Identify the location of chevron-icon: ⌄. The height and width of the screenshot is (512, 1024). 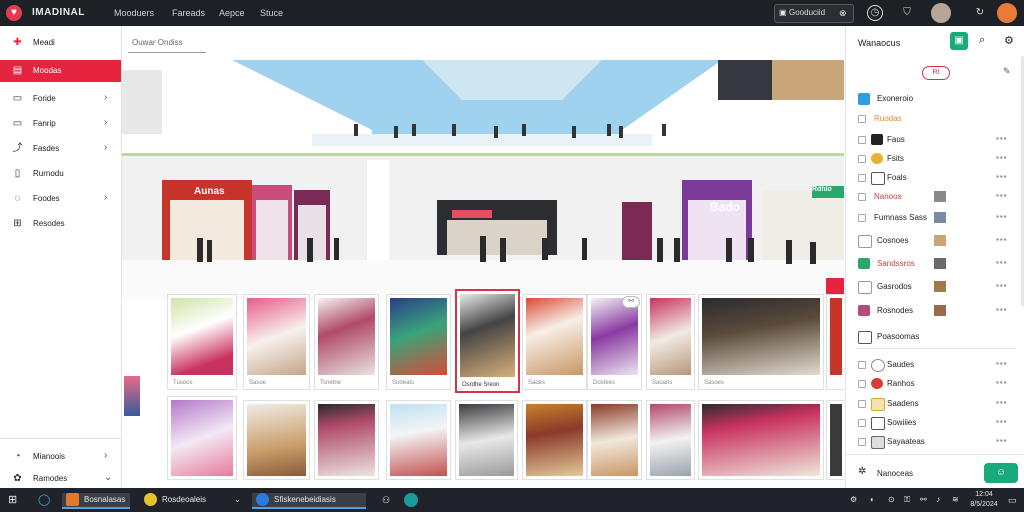
(237, 500).